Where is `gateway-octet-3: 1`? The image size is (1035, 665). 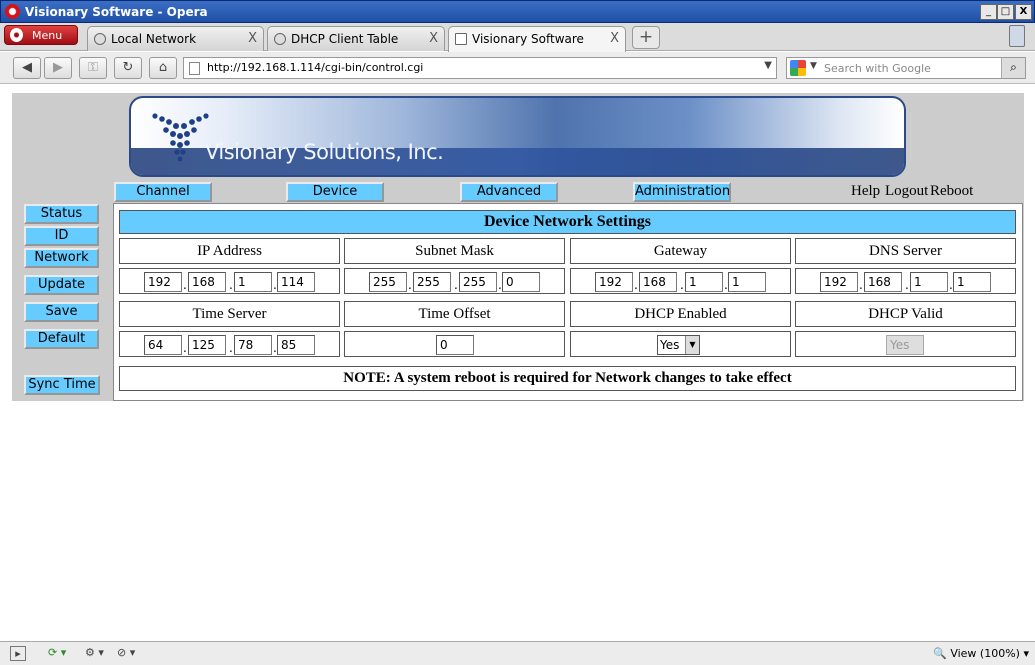 gateway-octet-3: 1 is located at coordinates (704, 282).